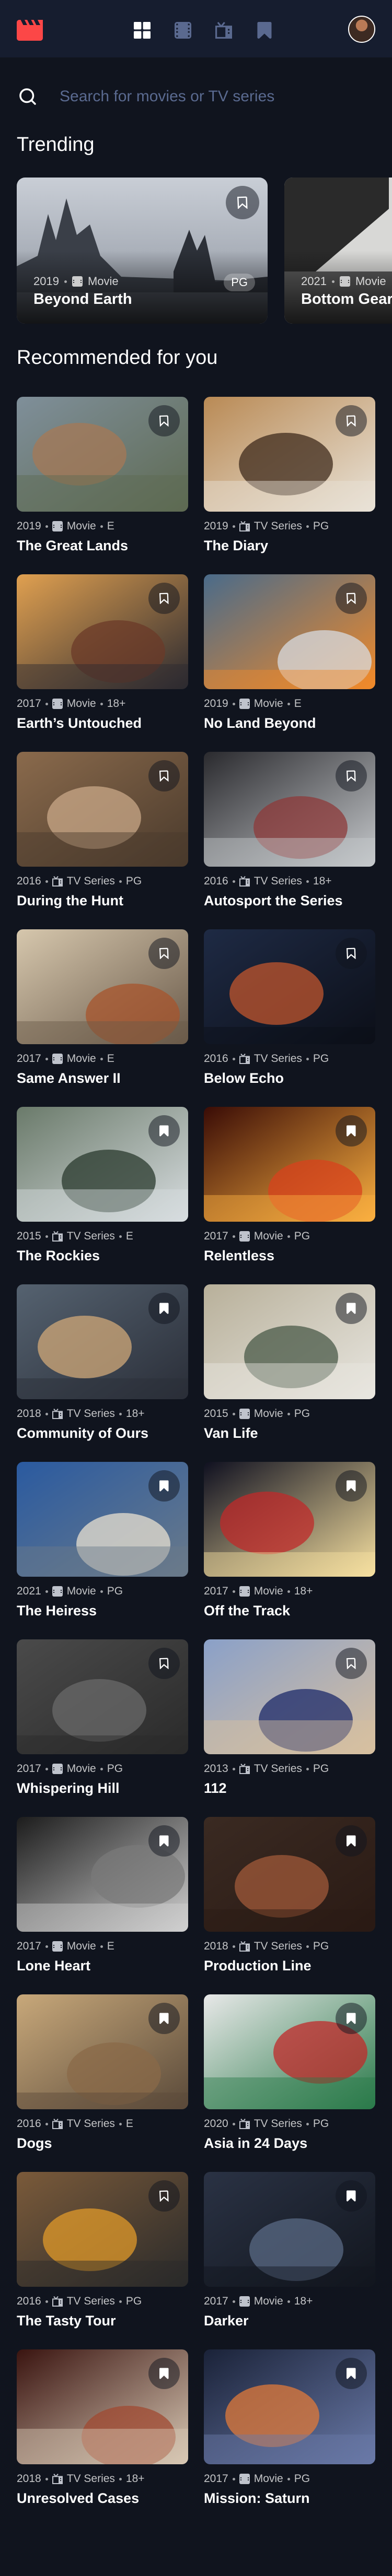 The width and height of the screenshot is (392, 2576). I want to click on media-card: 2019 Movie E No Land Beyond, so click(289, 663).